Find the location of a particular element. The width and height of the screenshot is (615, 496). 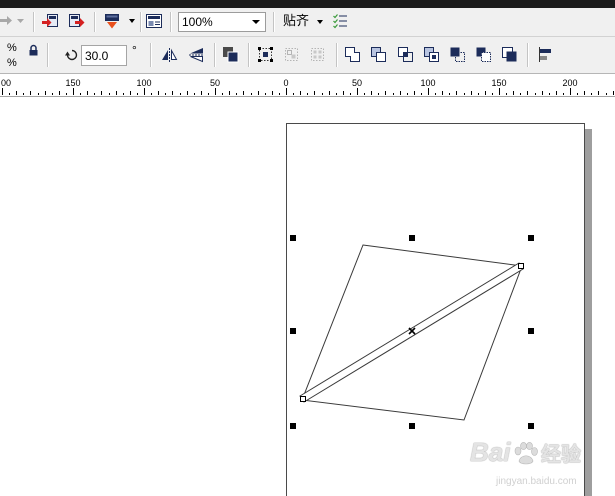

align-distribute-icon is located at coordinates (545, 54).